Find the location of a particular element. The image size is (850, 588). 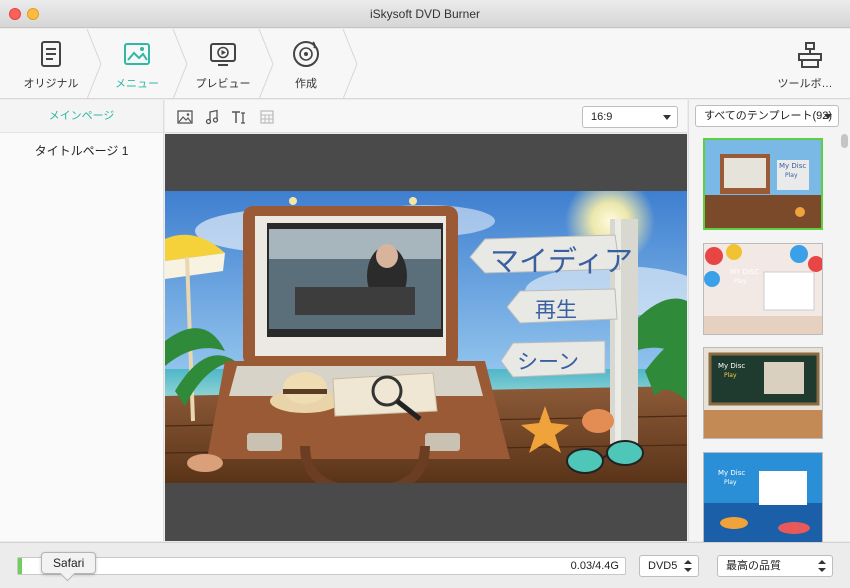

frame-icon is located at coordinates (267, 117).